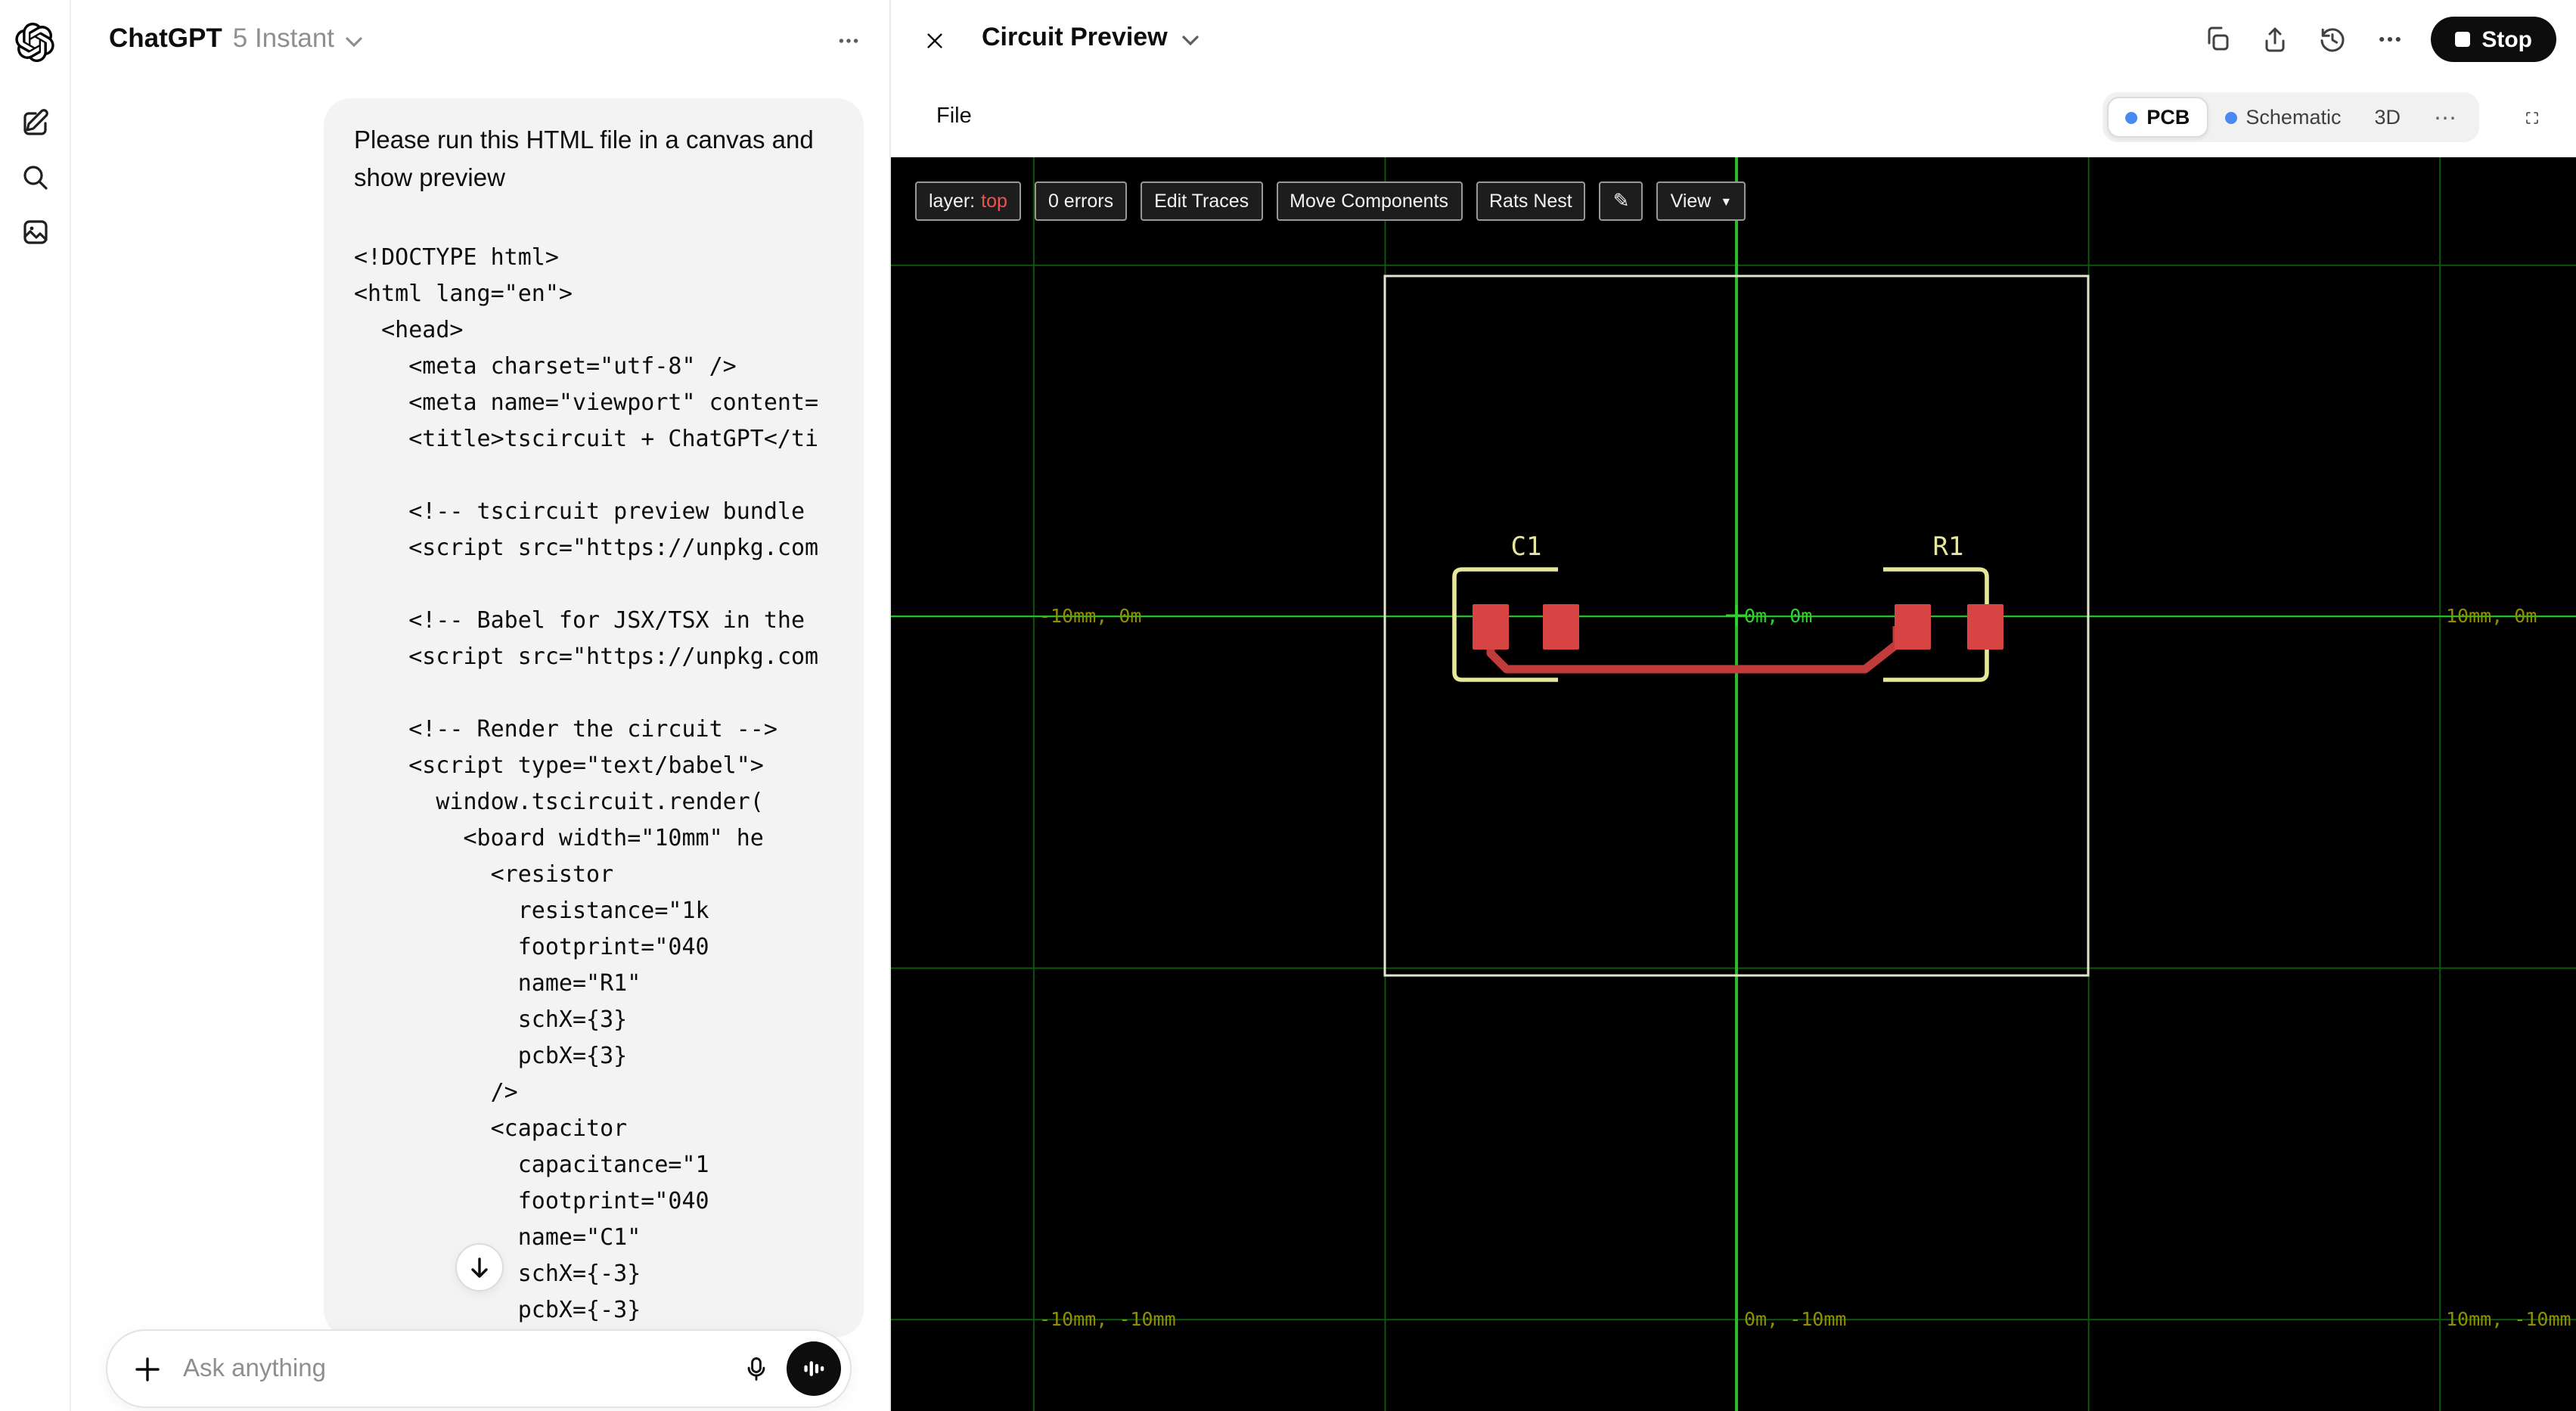 The width and height of the screenshot is (2576, 1411). What do you see at coordinates (1107, 1318) in the screenshot?
I see `coord-label: -10mm, -10mm` at bounding box center [1107, 1318].